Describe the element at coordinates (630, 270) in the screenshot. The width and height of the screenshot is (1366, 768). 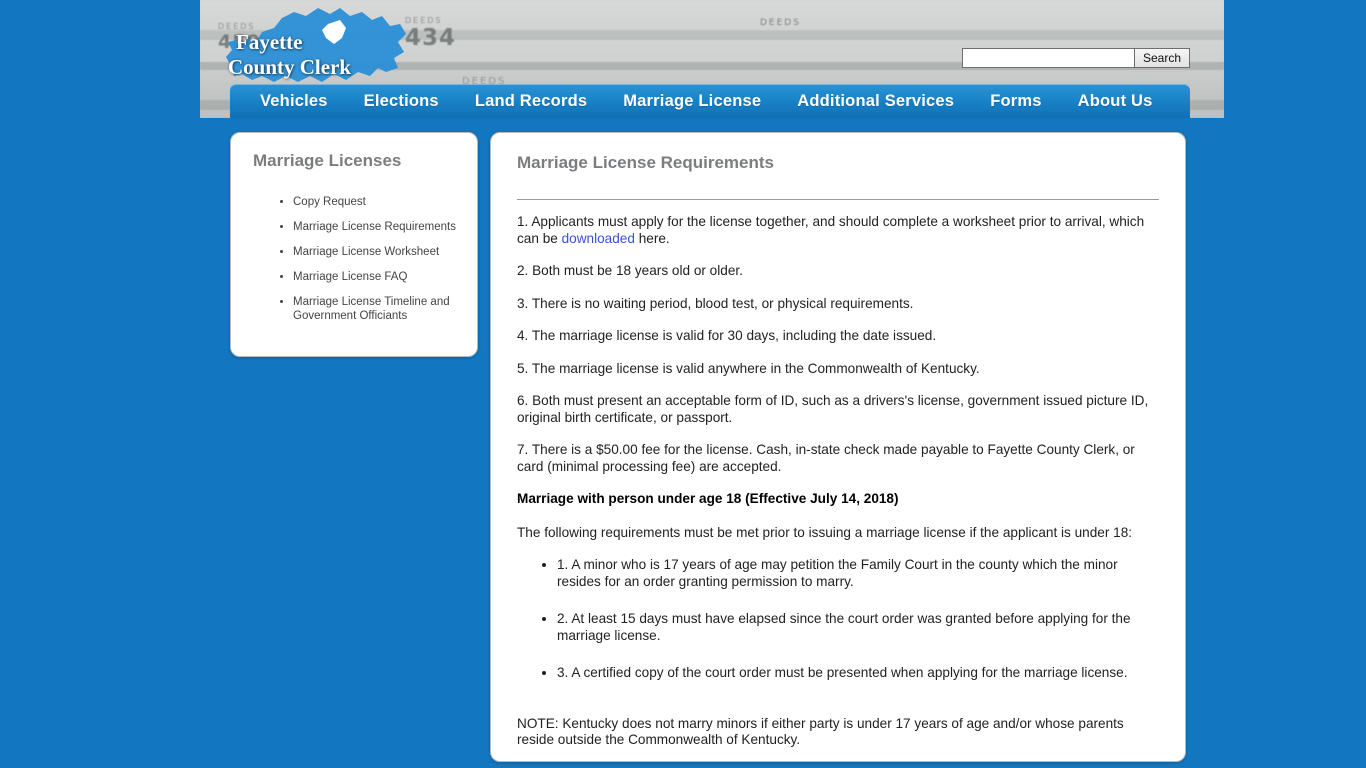
I see `requirement-2: 2. Both must be 18 years old or older.` at that location.